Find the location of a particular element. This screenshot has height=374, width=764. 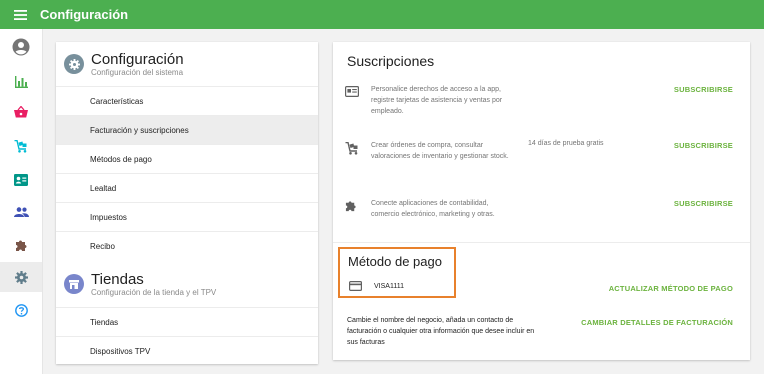

subscribe-integrations-button: SUBSCRIBIRSE is located at coordinates (703, 203).